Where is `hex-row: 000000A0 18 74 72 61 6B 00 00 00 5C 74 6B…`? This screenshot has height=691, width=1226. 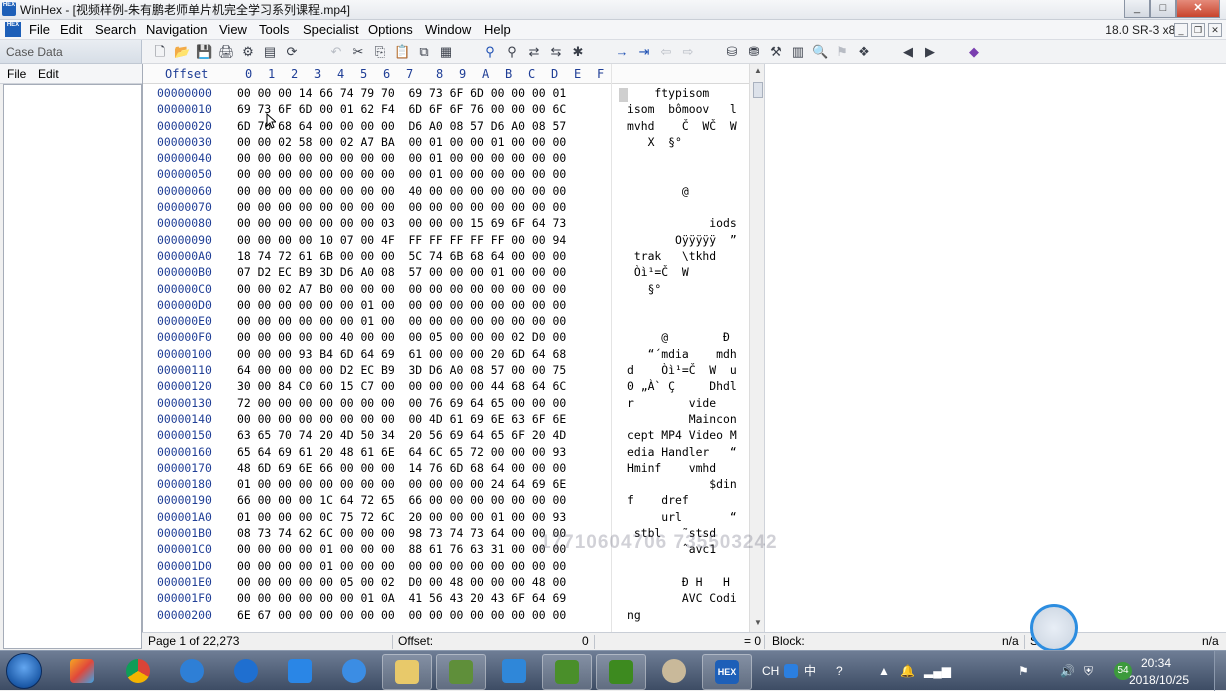 hex-row: 000000A0 18 74 72 61 6B 00 00 00 5C 74 6B… is located at coordinates (448, 256).